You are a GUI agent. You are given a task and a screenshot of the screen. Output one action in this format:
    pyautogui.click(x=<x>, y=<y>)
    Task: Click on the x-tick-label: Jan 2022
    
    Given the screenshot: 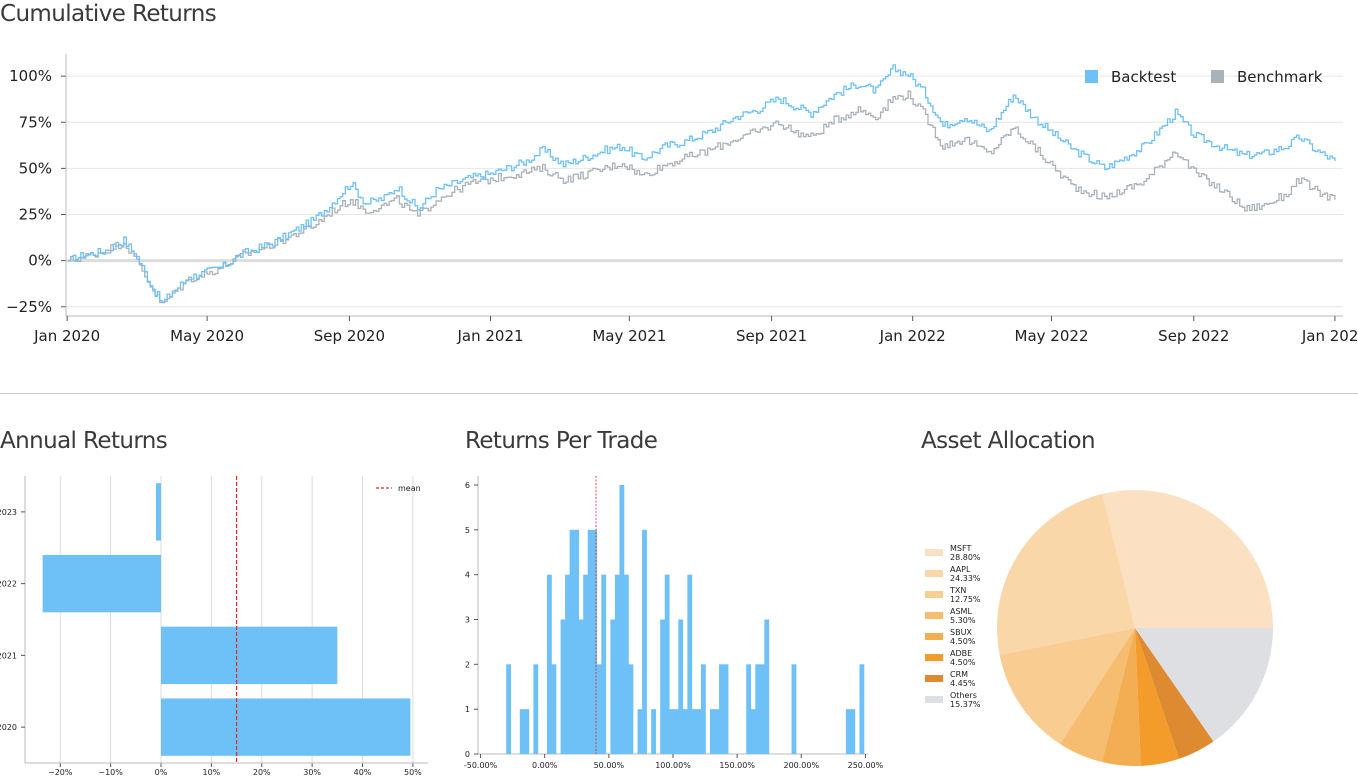 What is the action you would take?
    pyautogui.click(x=912, y=336)
    